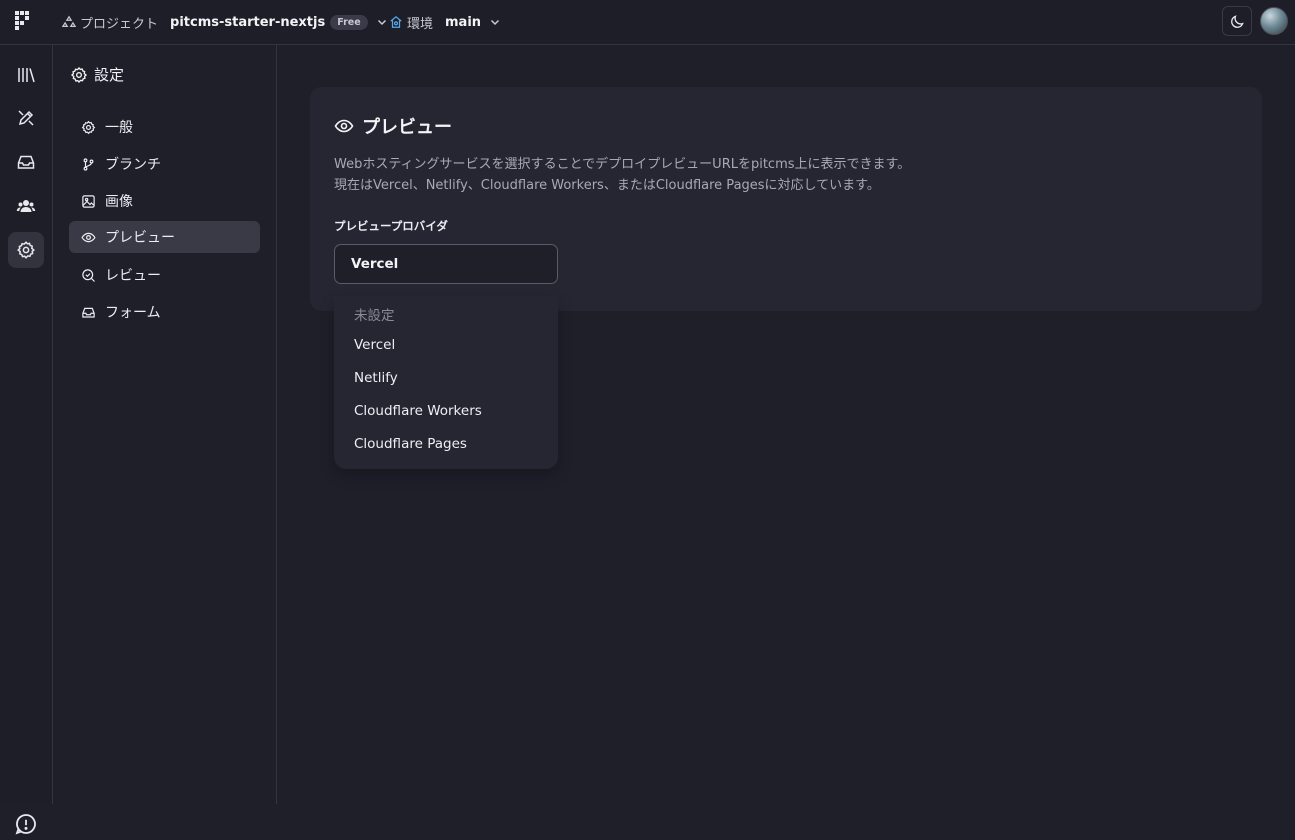 The image size is (1295, 840). I want to click on rail-design, so click(26, 118).